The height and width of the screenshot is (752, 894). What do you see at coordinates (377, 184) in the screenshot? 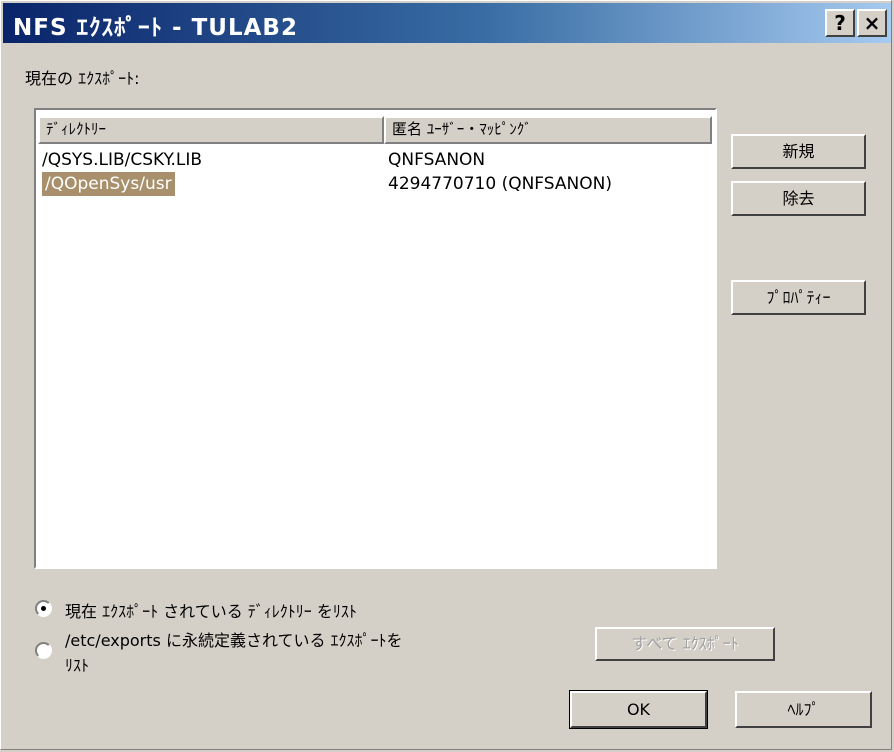
I see `table-row-selected: /QOpenSys/usr 4294770710 (QNFSANON)` at bounding box center [377, 184].